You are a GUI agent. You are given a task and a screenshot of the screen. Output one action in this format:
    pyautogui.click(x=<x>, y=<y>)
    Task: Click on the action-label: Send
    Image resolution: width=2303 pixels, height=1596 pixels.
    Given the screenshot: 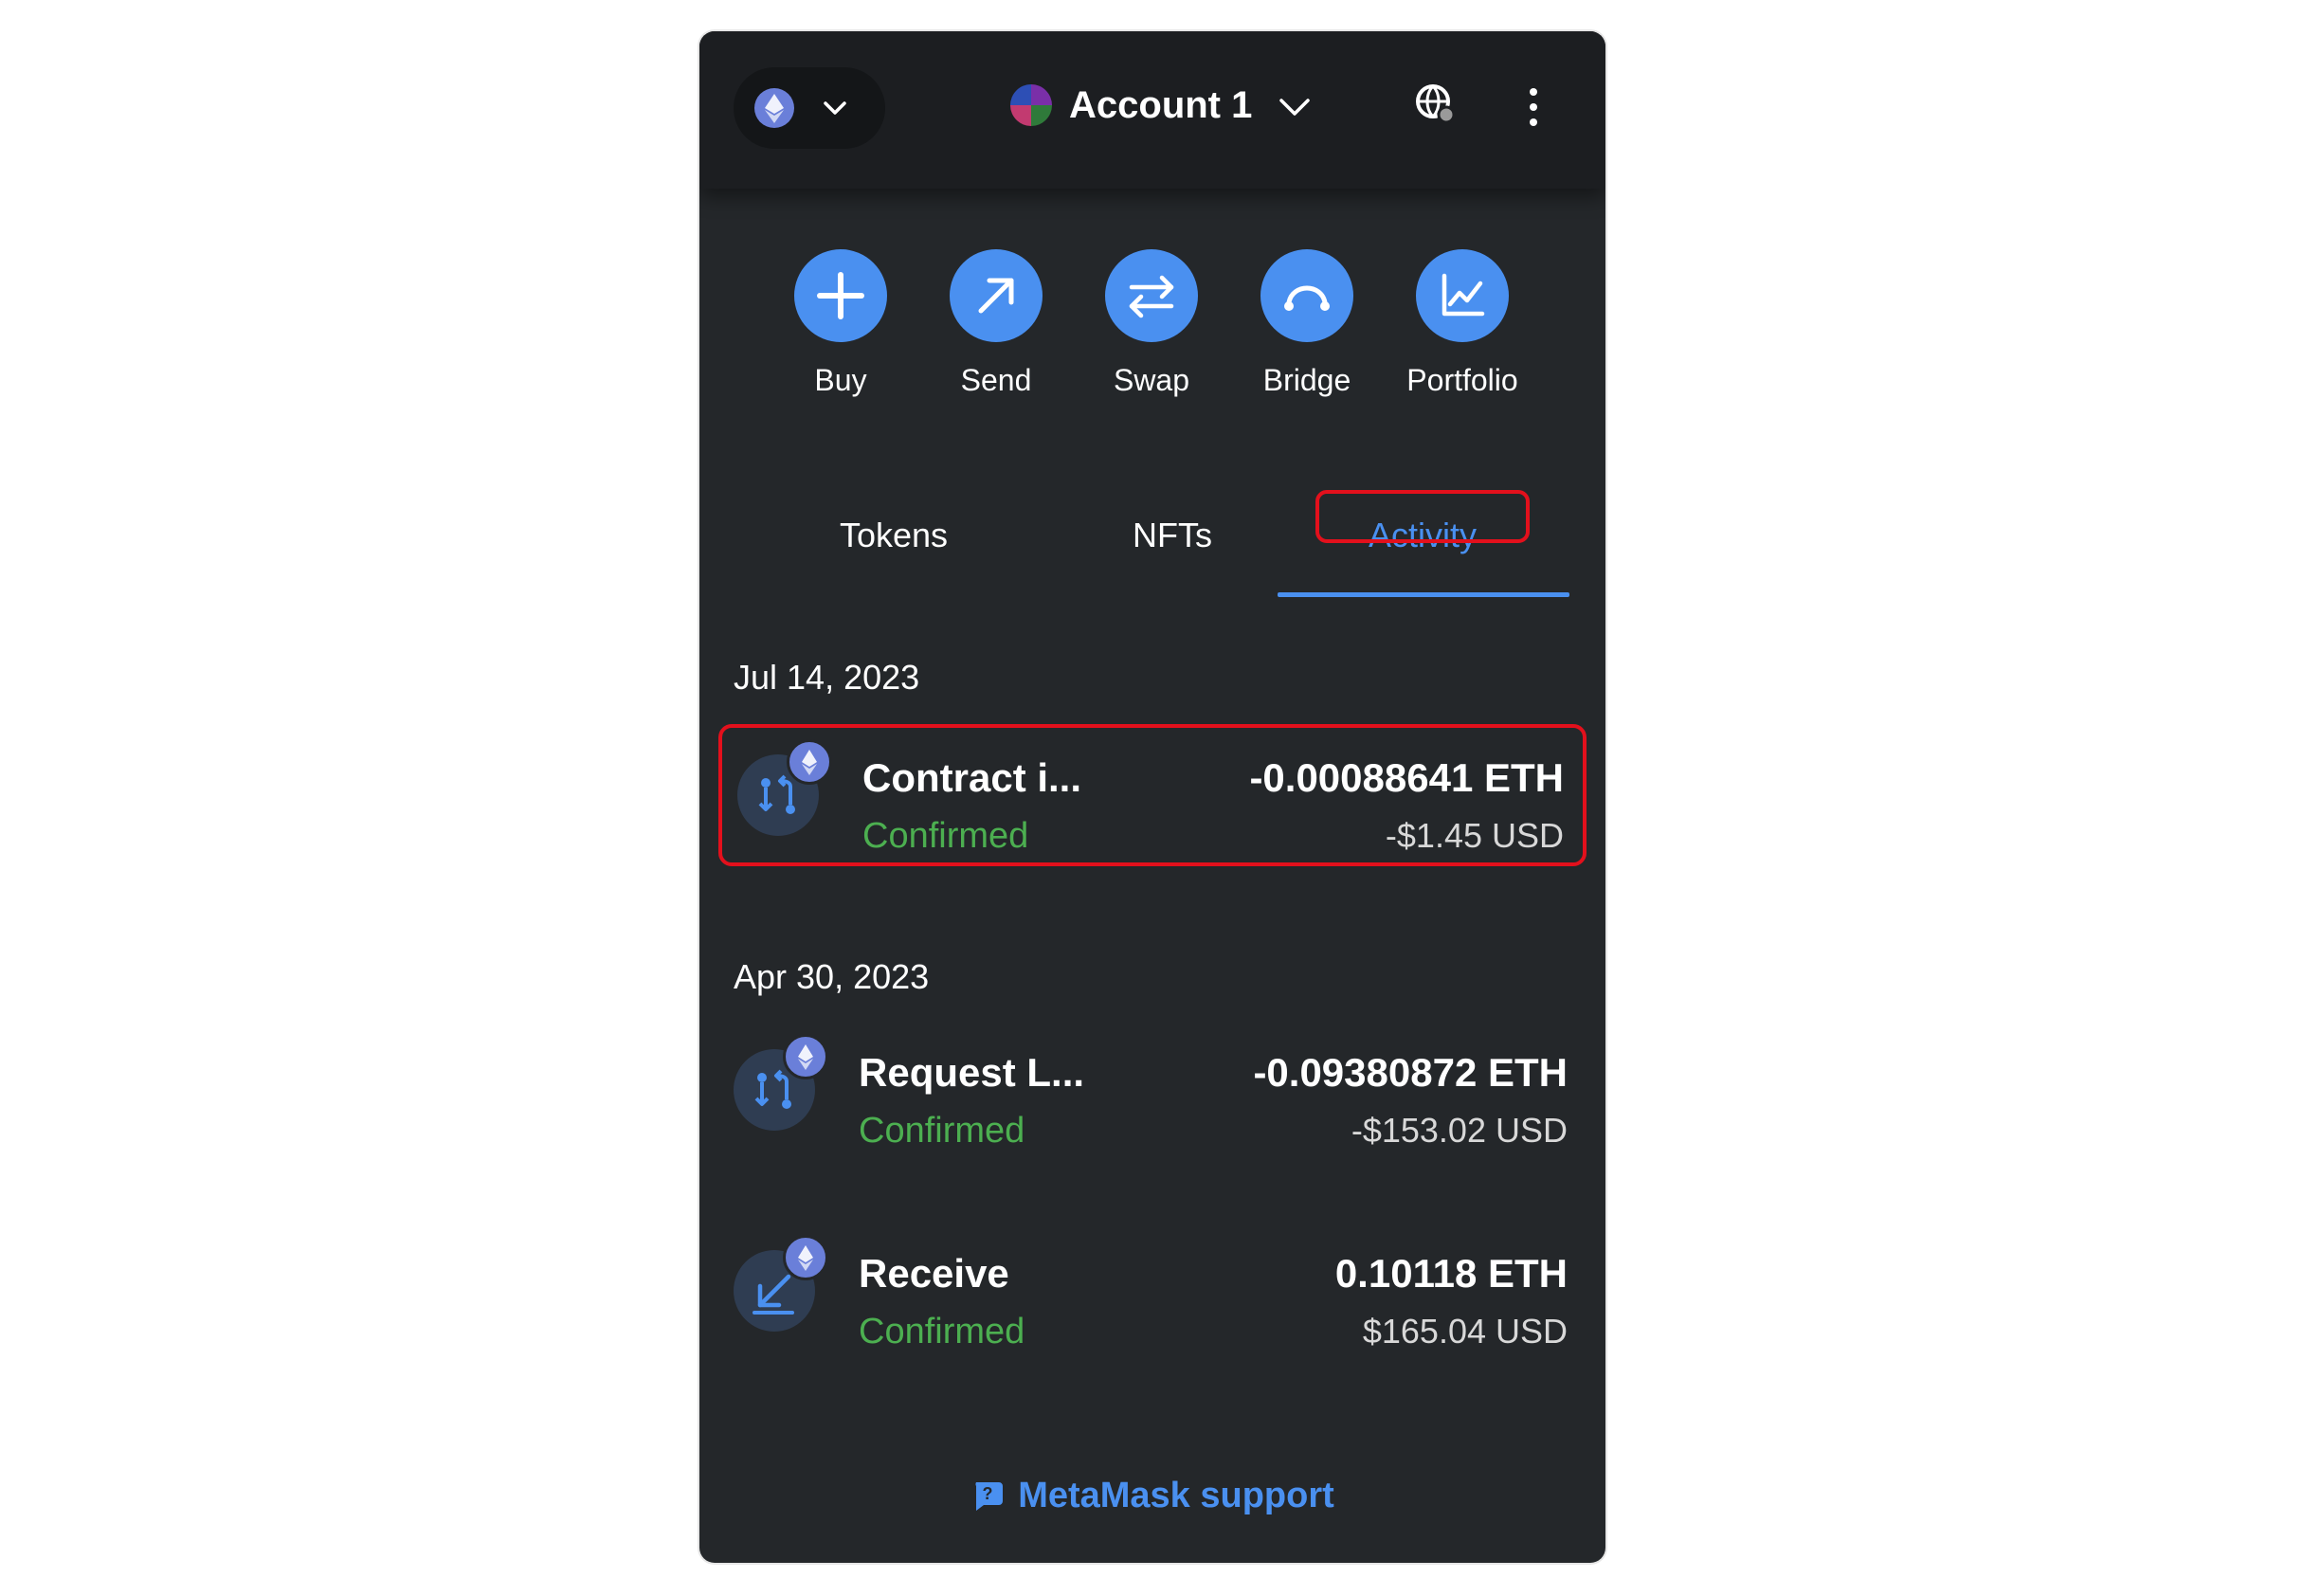 What is the action you would take?
    pyautogui.click(x=996, y=380)
    